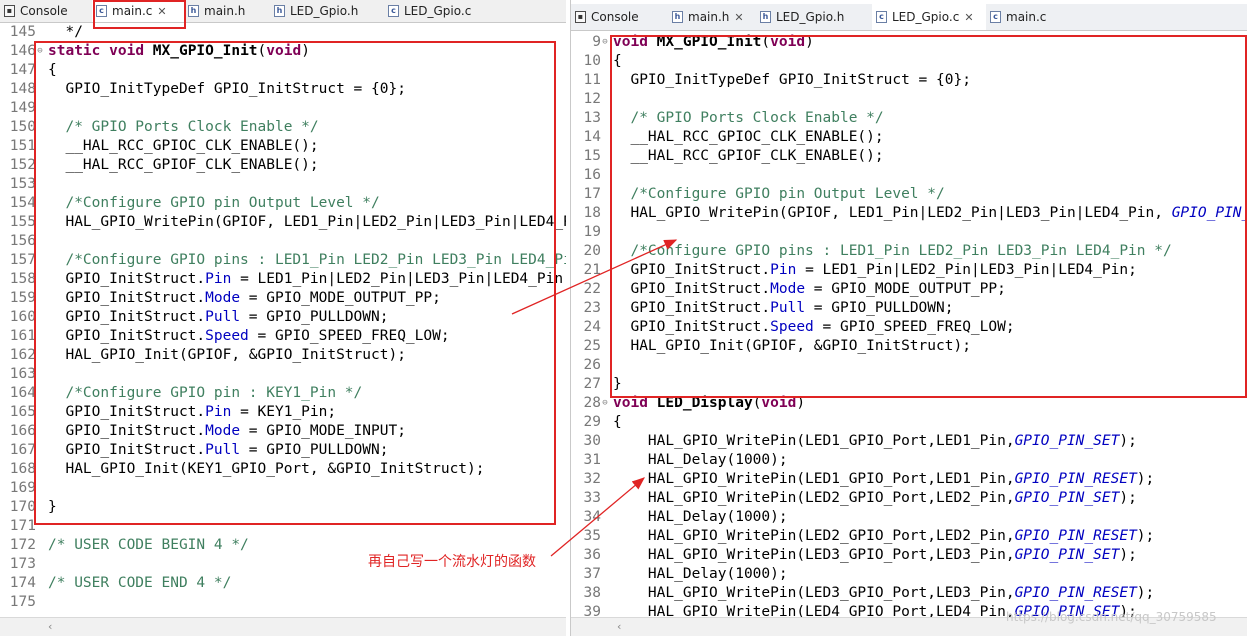 This screenshot has width=1247, height=636. What do you see at coordinates (594, 398) in the screenshot?
I see `annotation-arrows` at bounding box center [594, 398].